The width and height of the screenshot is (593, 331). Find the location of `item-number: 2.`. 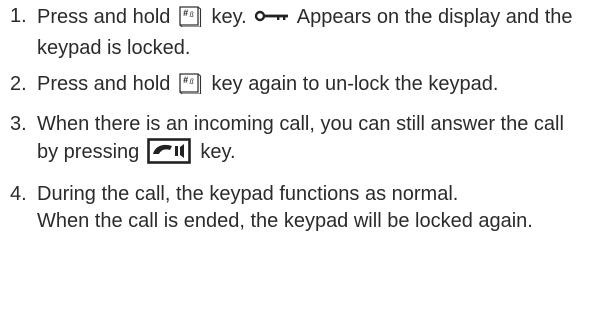

item-number: 2. is located at coordinates (18, 84).